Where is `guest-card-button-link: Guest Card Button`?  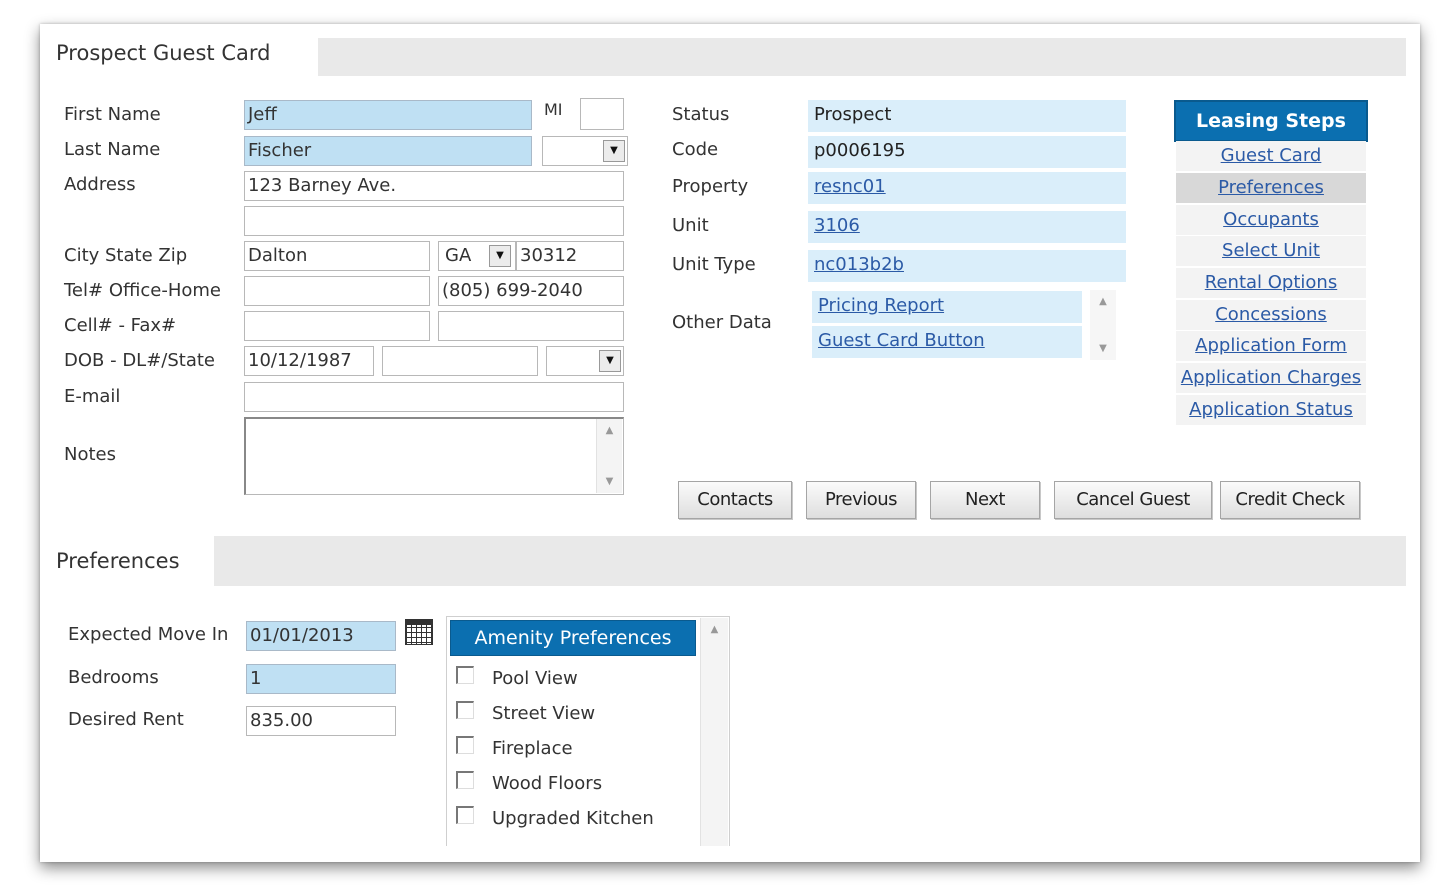 guest-card-button-link: Guest Card Button is located at coordinates (901, 340).